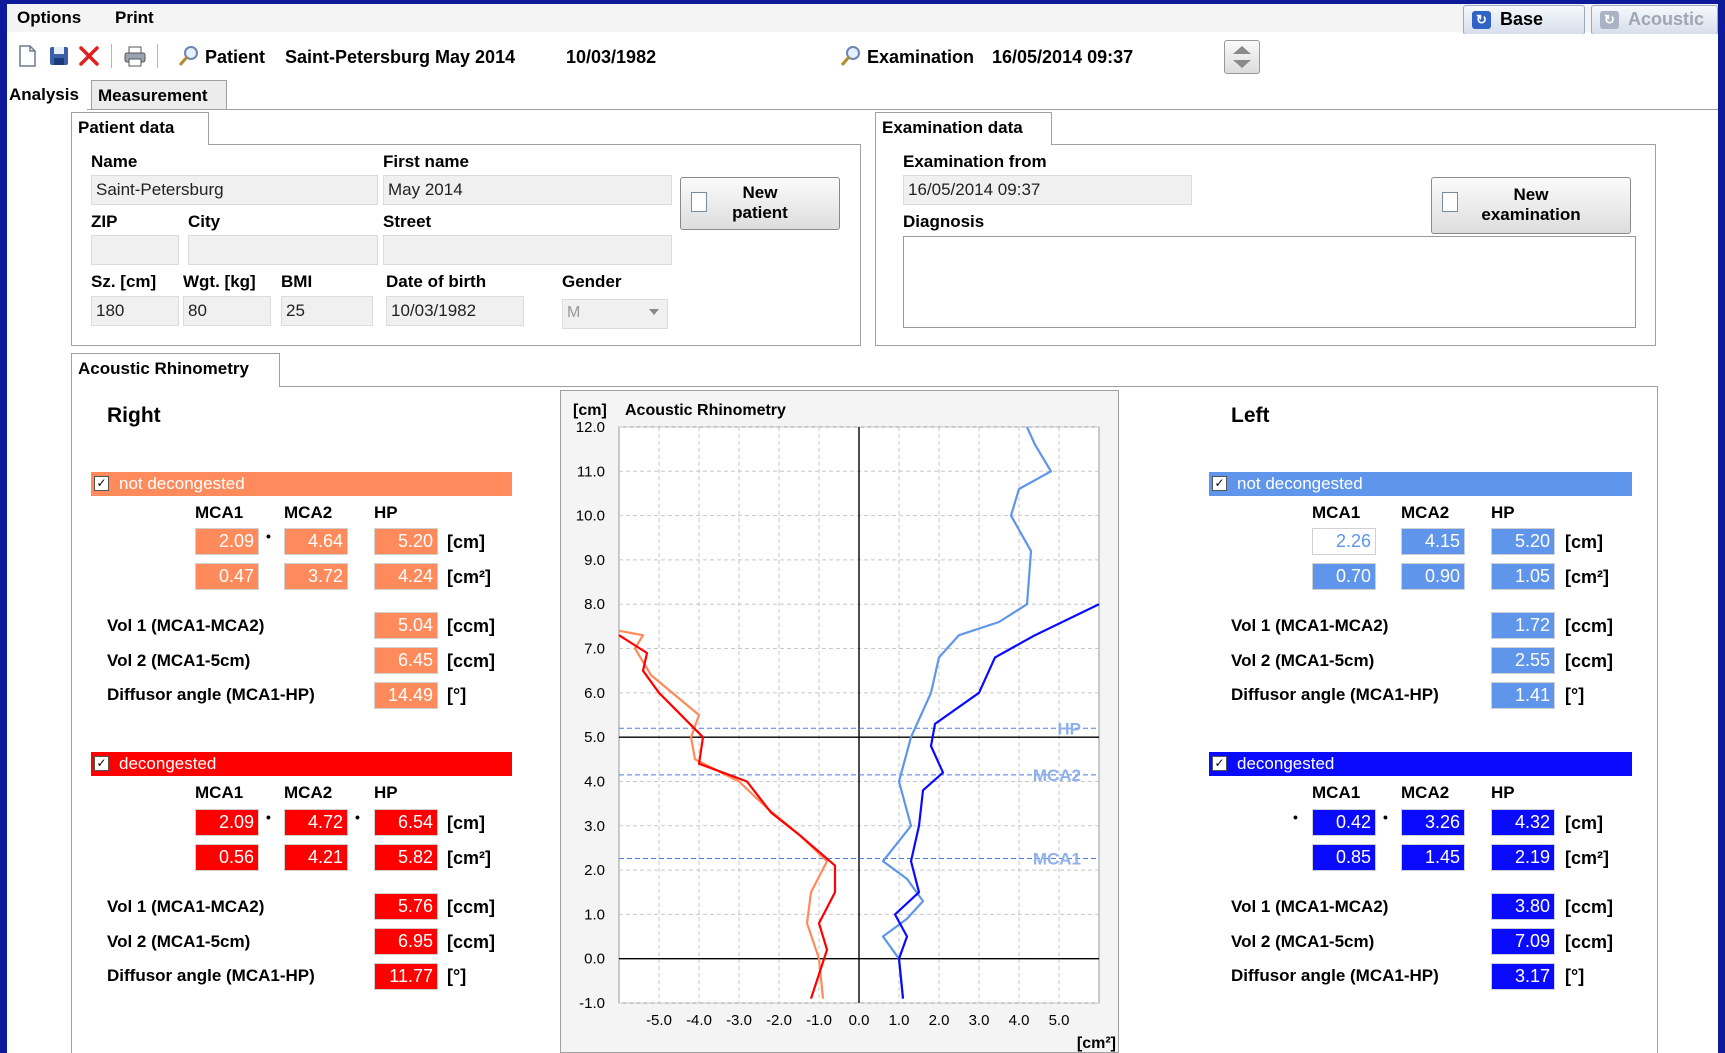 This screenshot has height=1053, width=1725. What do you see at coordinates (862, 109) in the screenshot?
I see `tab-divider` at bounding box center [862, 109].